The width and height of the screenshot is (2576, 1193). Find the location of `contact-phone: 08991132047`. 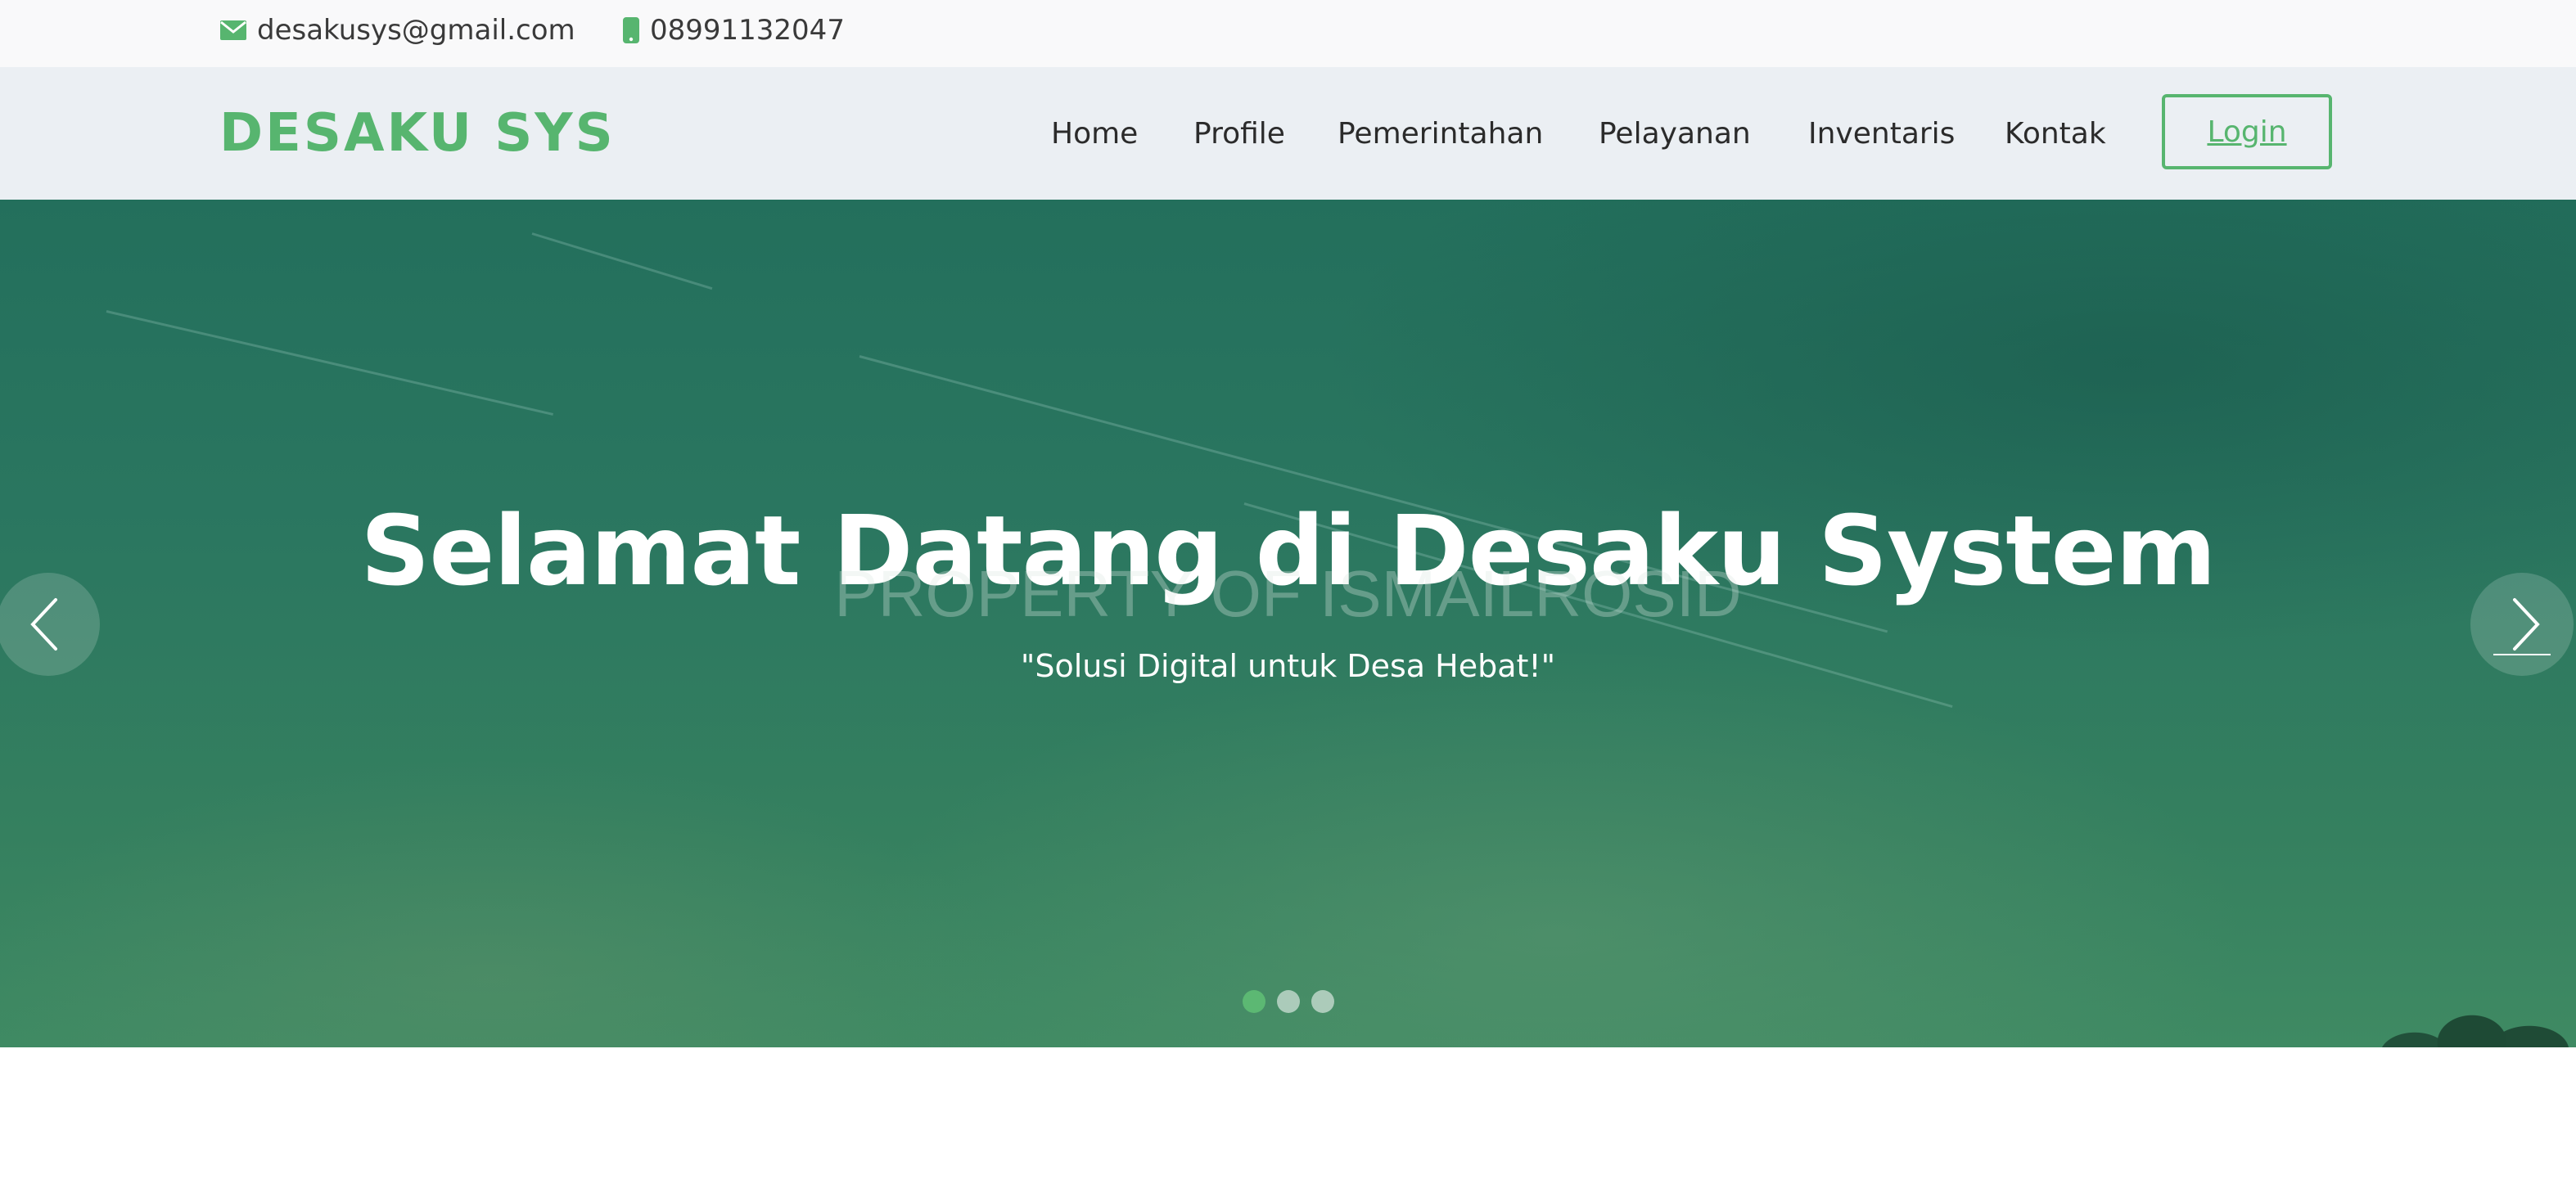

contact-phone: 08991132047 is located at coordinates (733, 30).